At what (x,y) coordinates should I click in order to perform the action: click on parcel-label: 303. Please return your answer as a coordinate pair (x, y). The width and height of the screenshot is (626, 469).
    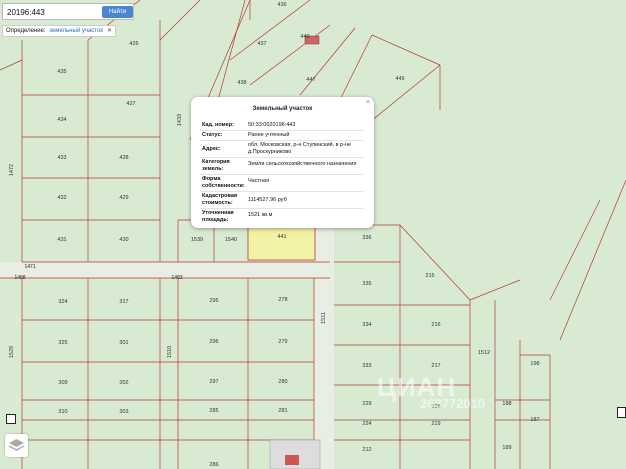
    Looking at the image, I should click on (124, 412).